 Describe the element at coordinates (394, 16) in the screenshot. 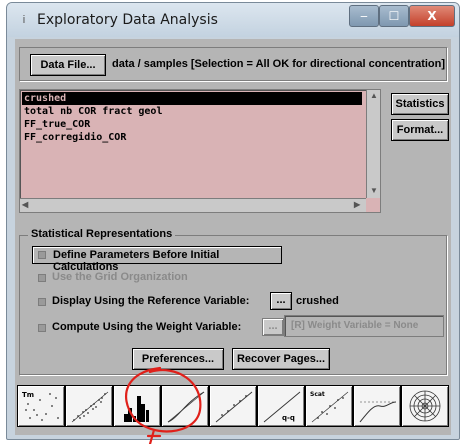

I see `maximize-button: ☐` at that location.